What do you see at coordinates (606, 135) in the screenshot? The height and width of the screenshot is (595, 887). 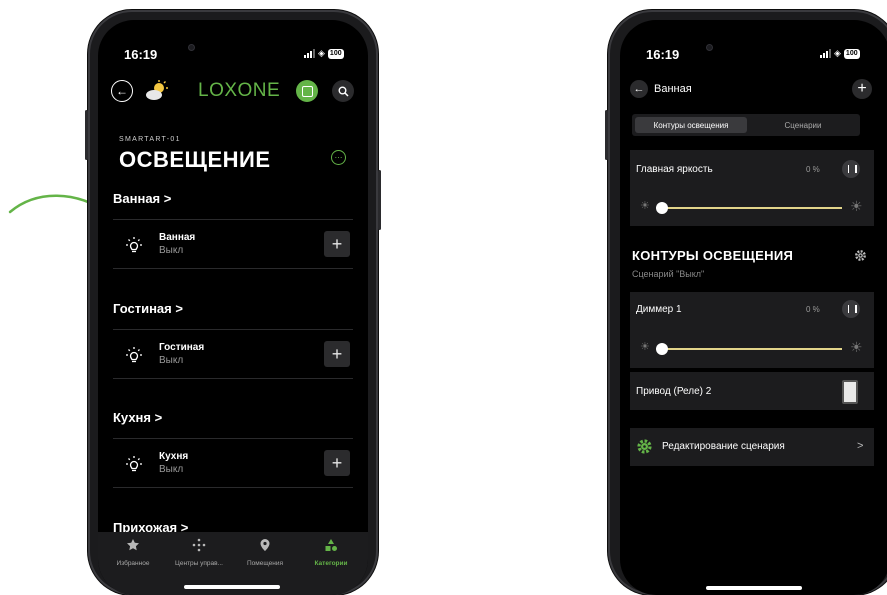 I see `right-phone-volume-button` at bounding box center [606, 135].